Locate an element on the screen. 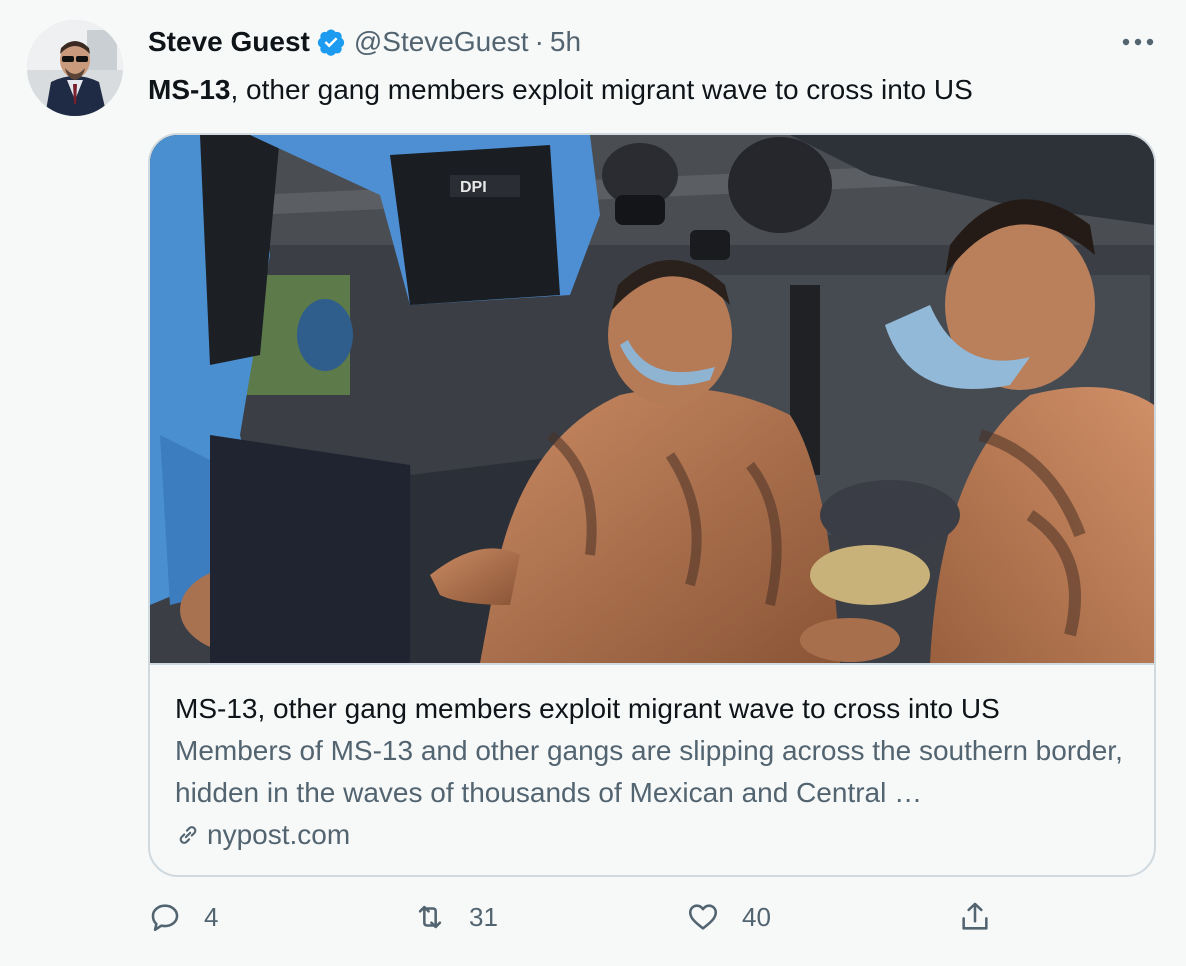 This screenshot has height=966, width=1186. retweet-count: 31 is located at coordinates (483, 916).